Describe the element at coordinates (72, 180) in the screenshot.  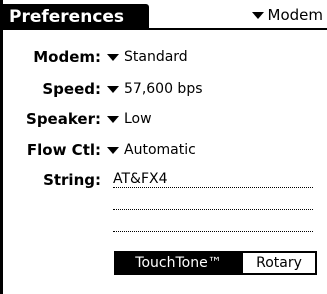
I see `string-label: String:` at that location.